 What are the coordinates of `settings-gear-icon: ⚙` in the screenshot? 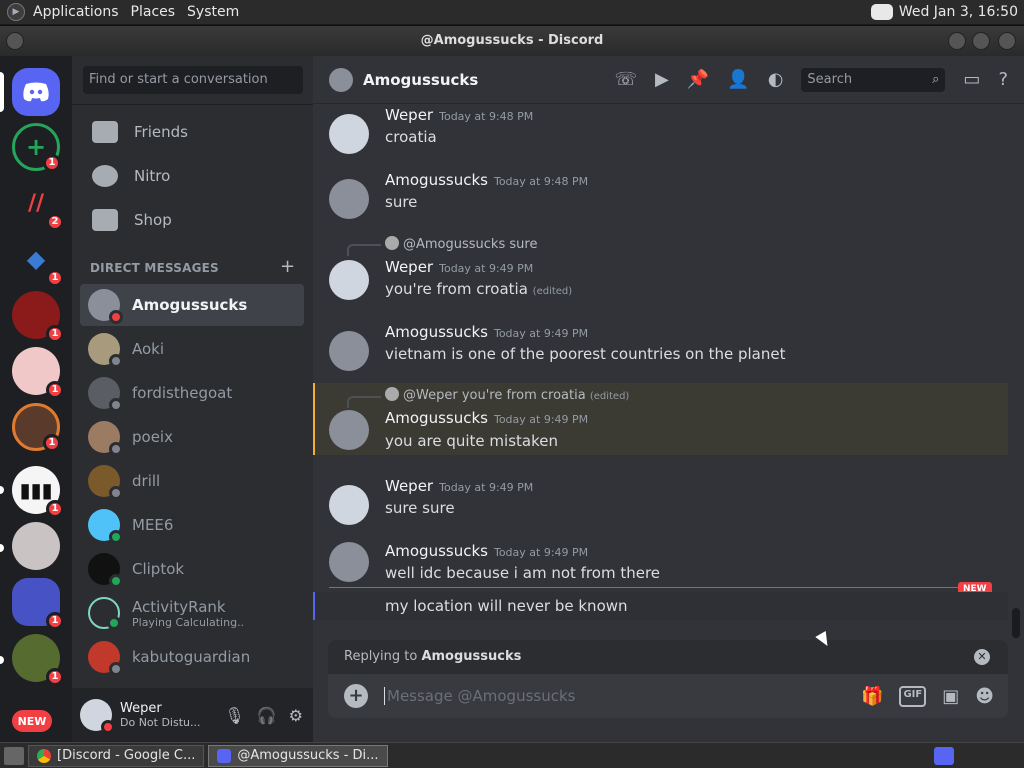 It's located at (296, 715).